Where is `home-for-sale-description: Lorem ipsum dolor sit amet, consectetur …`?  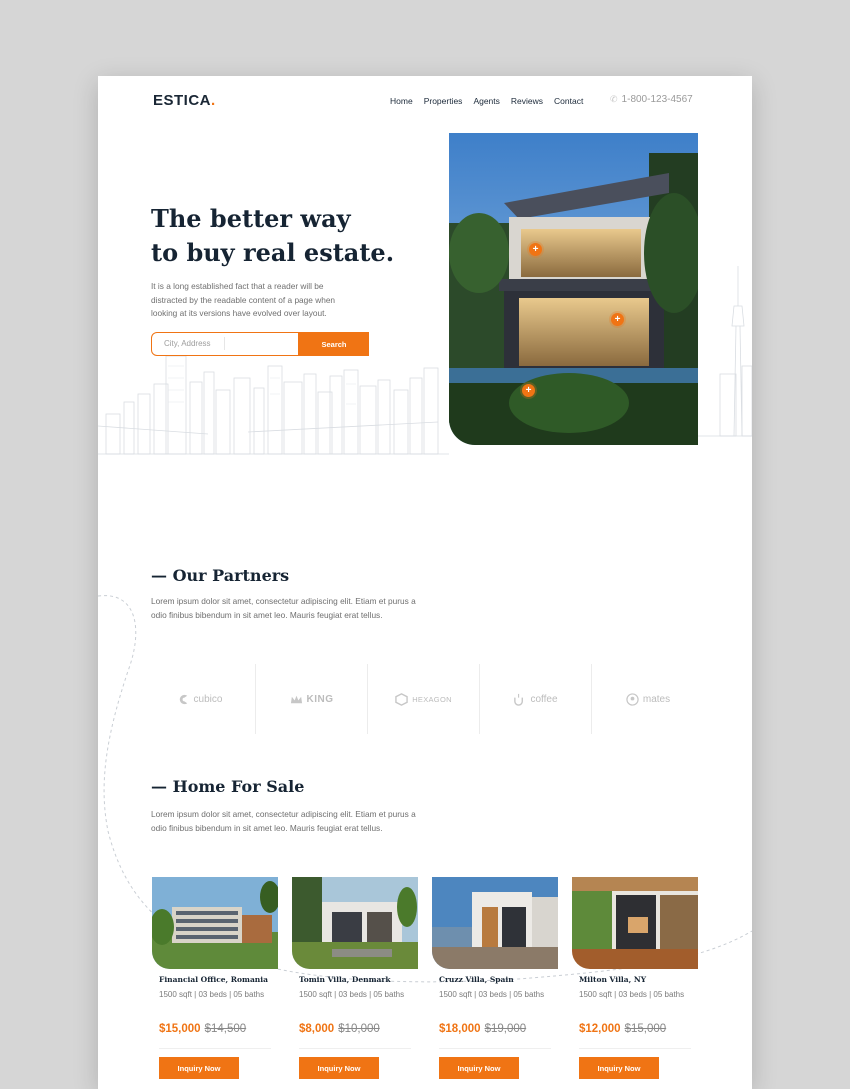
home-for-sale-description: Lorem ipsum dolor sit amet, consectetur … is located at coordinates (283, 821).